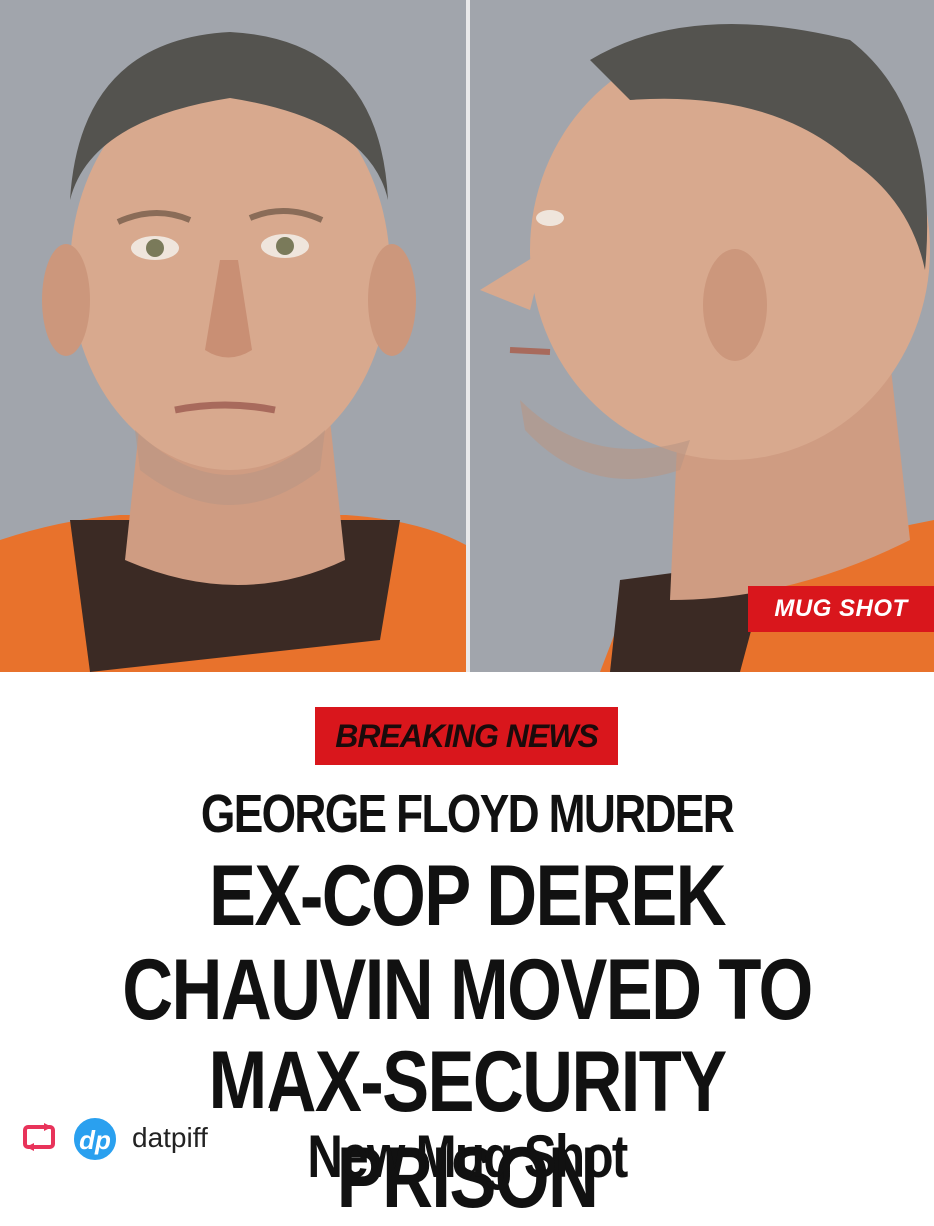 This screenshot has width=934, height=1226. Describe the element at coordinates (841, 609) in the screenshot. I see `mug-shot-badge: MUG SHOT` at that location.